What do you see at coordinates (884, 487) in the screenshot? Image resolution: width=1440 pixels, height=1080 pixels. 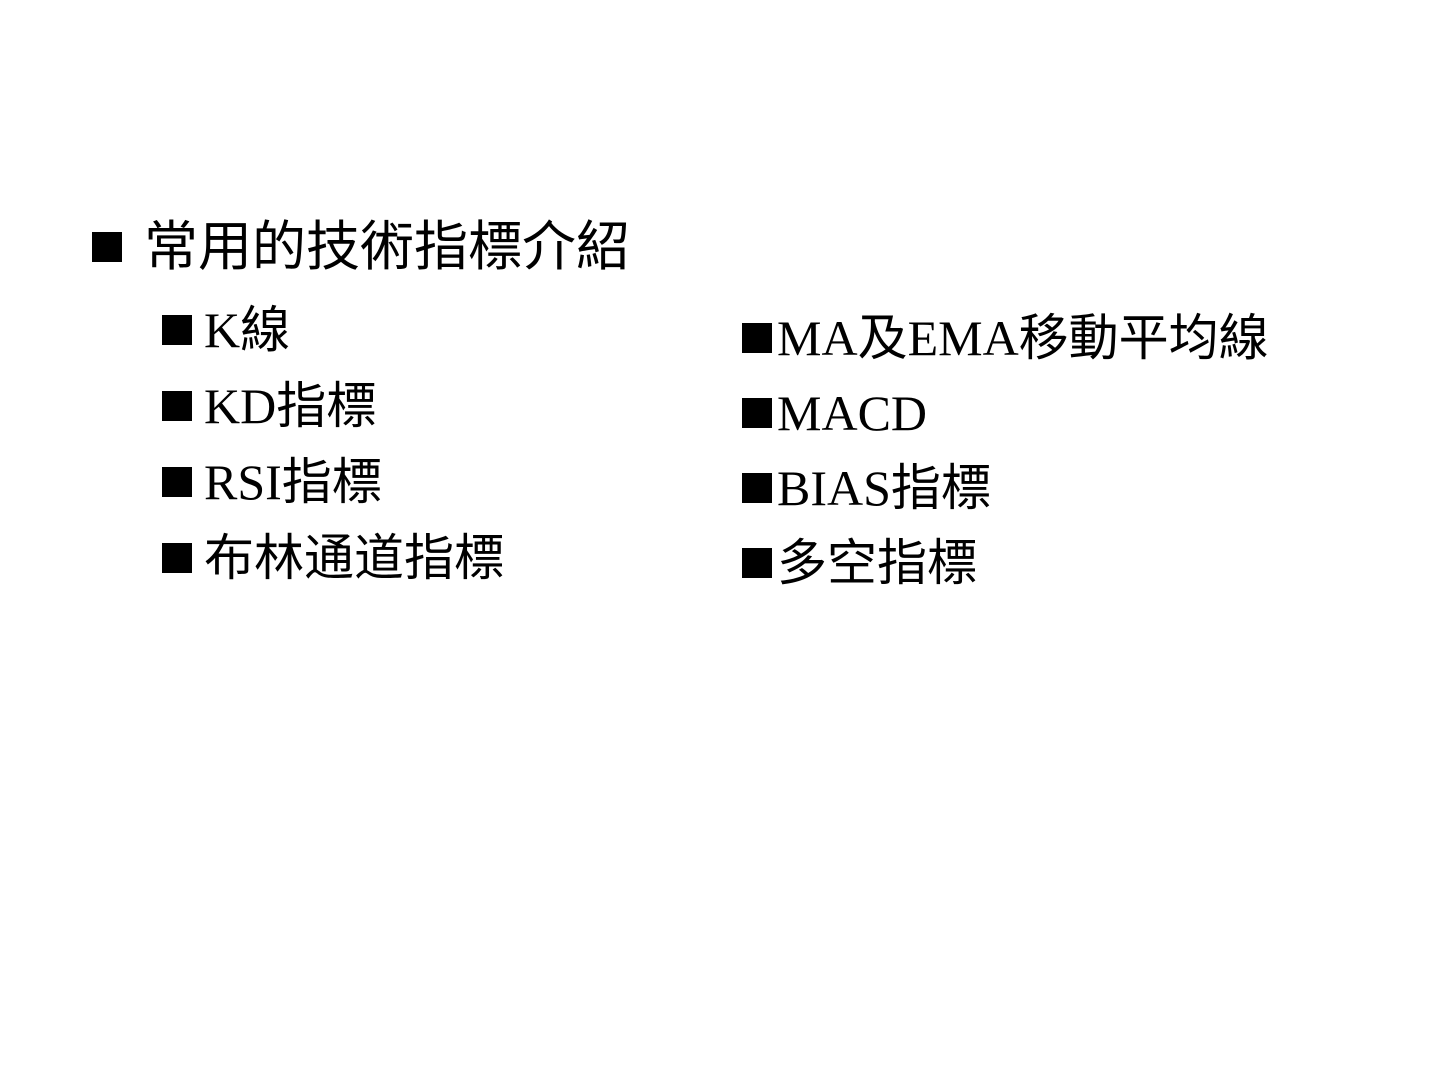 I see `list-item-label: BIAS指標` at bounding box center [884, 487].